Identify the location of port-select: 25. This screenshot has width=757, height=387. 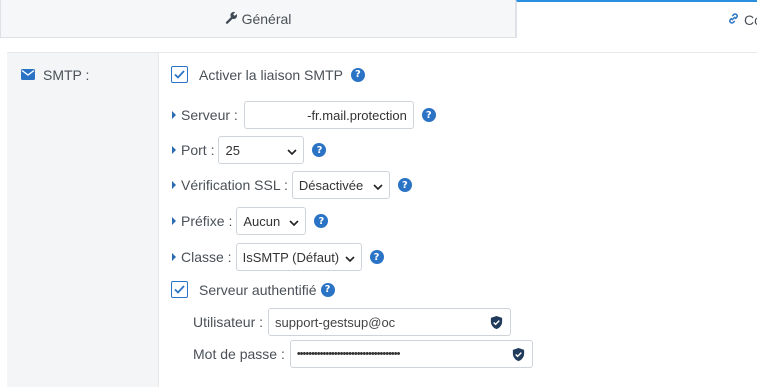
(261, 150).